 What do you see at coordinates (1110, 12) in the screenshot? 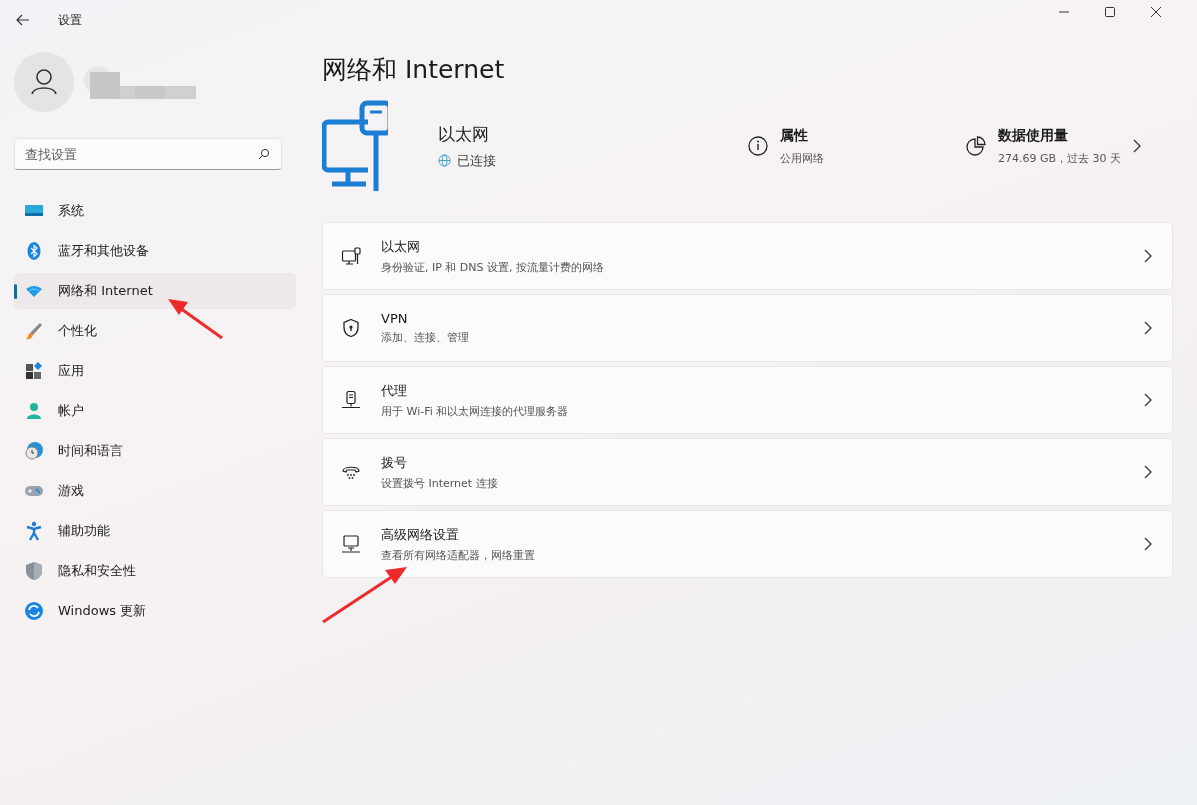
I see `maximize-icon` at bounding box center [1110, 12].